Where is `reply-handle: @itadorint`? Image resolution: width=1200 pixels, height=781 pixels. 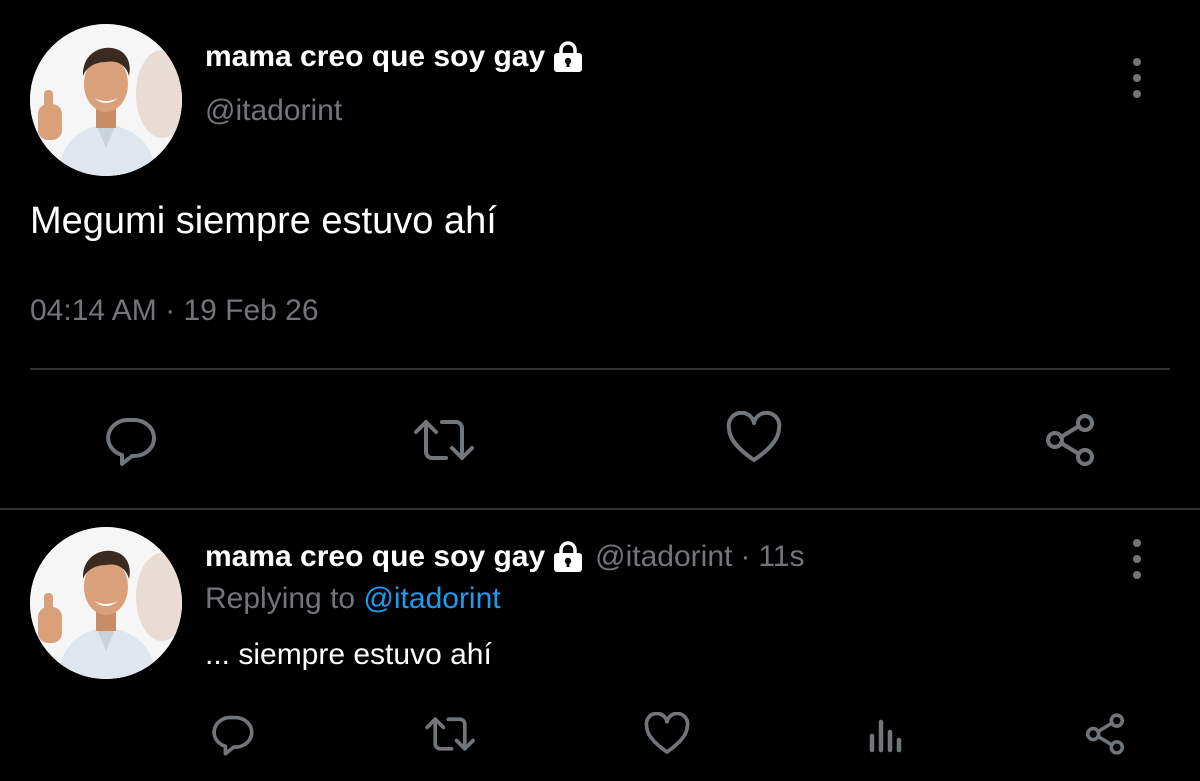
reply-handle: @itadorint is located at coordinates (663, 557).